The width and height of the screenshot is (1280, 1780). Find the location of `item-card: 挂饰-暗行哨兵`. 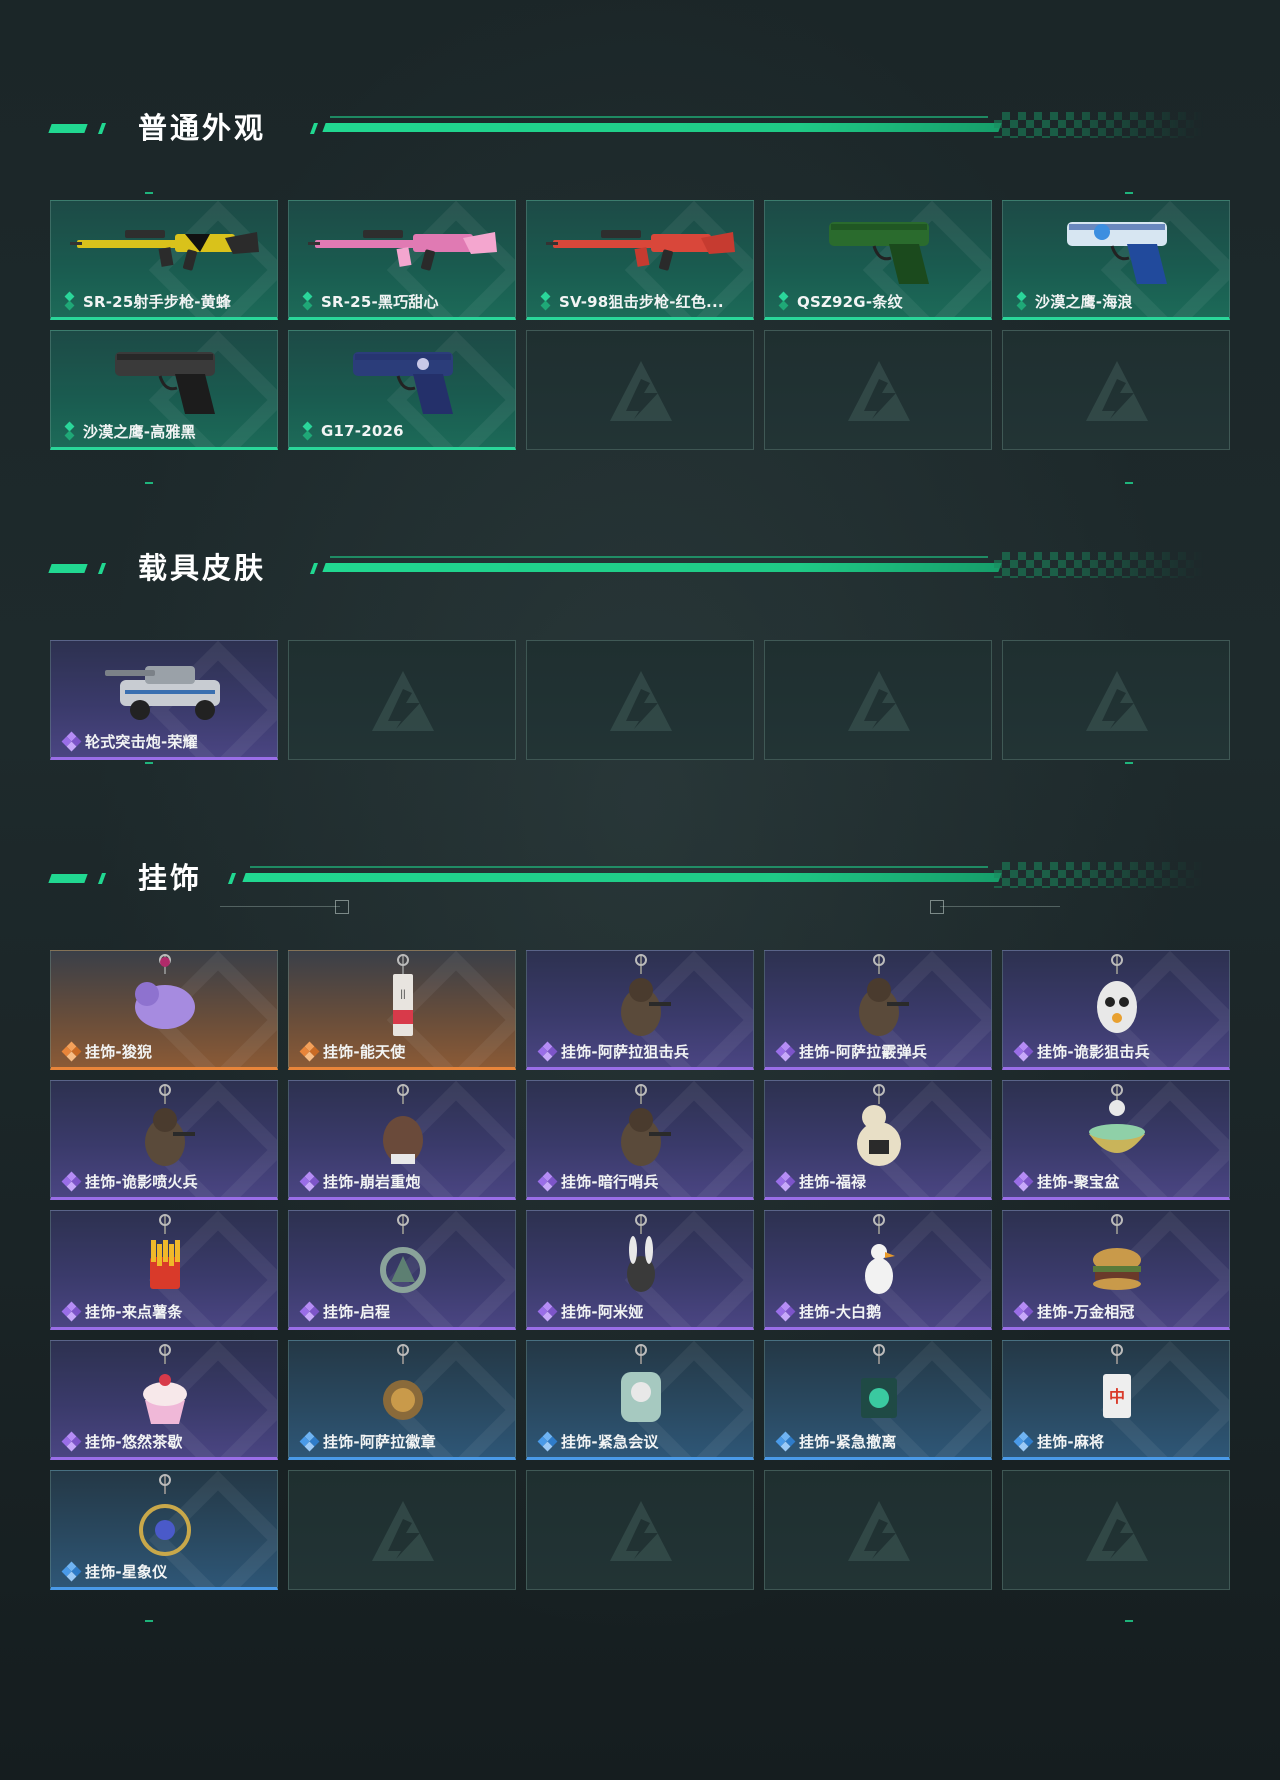

item-card: 挂饰-暗行哨兵 is located at coordinates (640, 1140).